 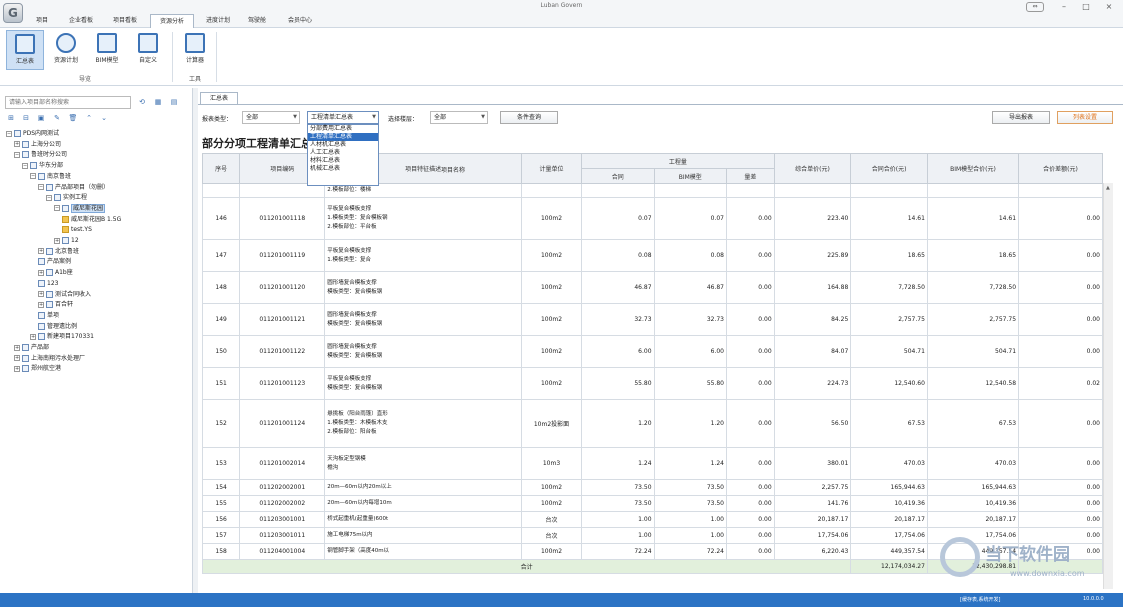 I want to click on tree-node: +12, so click(x=66, y=241).